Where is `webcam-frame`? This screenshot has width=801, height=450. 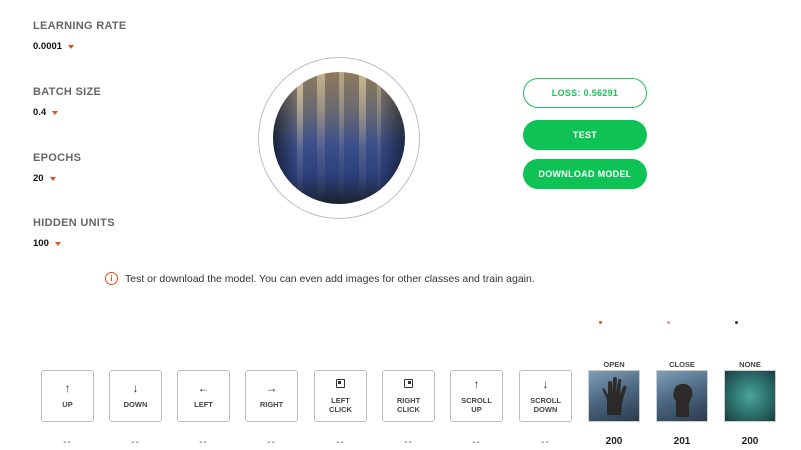 webcam-frame is located at coordinates (339, 138).